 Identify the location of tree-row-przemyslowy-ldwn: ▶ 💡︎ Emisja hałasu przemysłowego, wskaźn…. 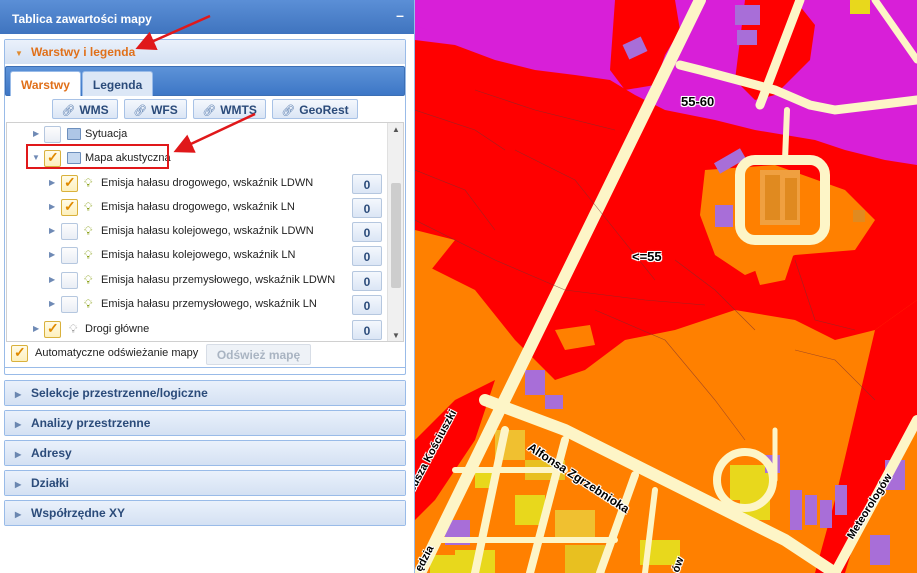
(196, 281).